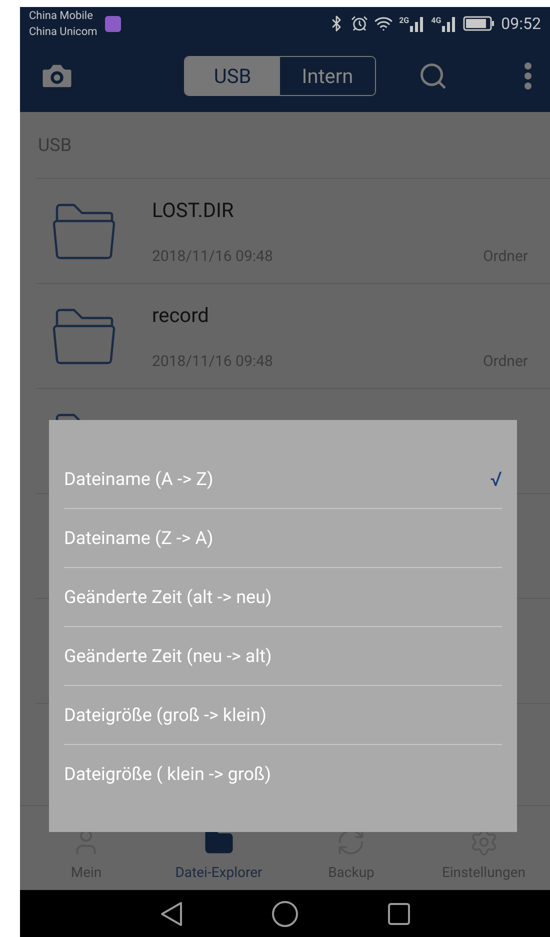 The image size is (550, 937). Describe the element at coordinates (61, 16) in the screenshot. I see `carrier-name: China Mobile` at that location.